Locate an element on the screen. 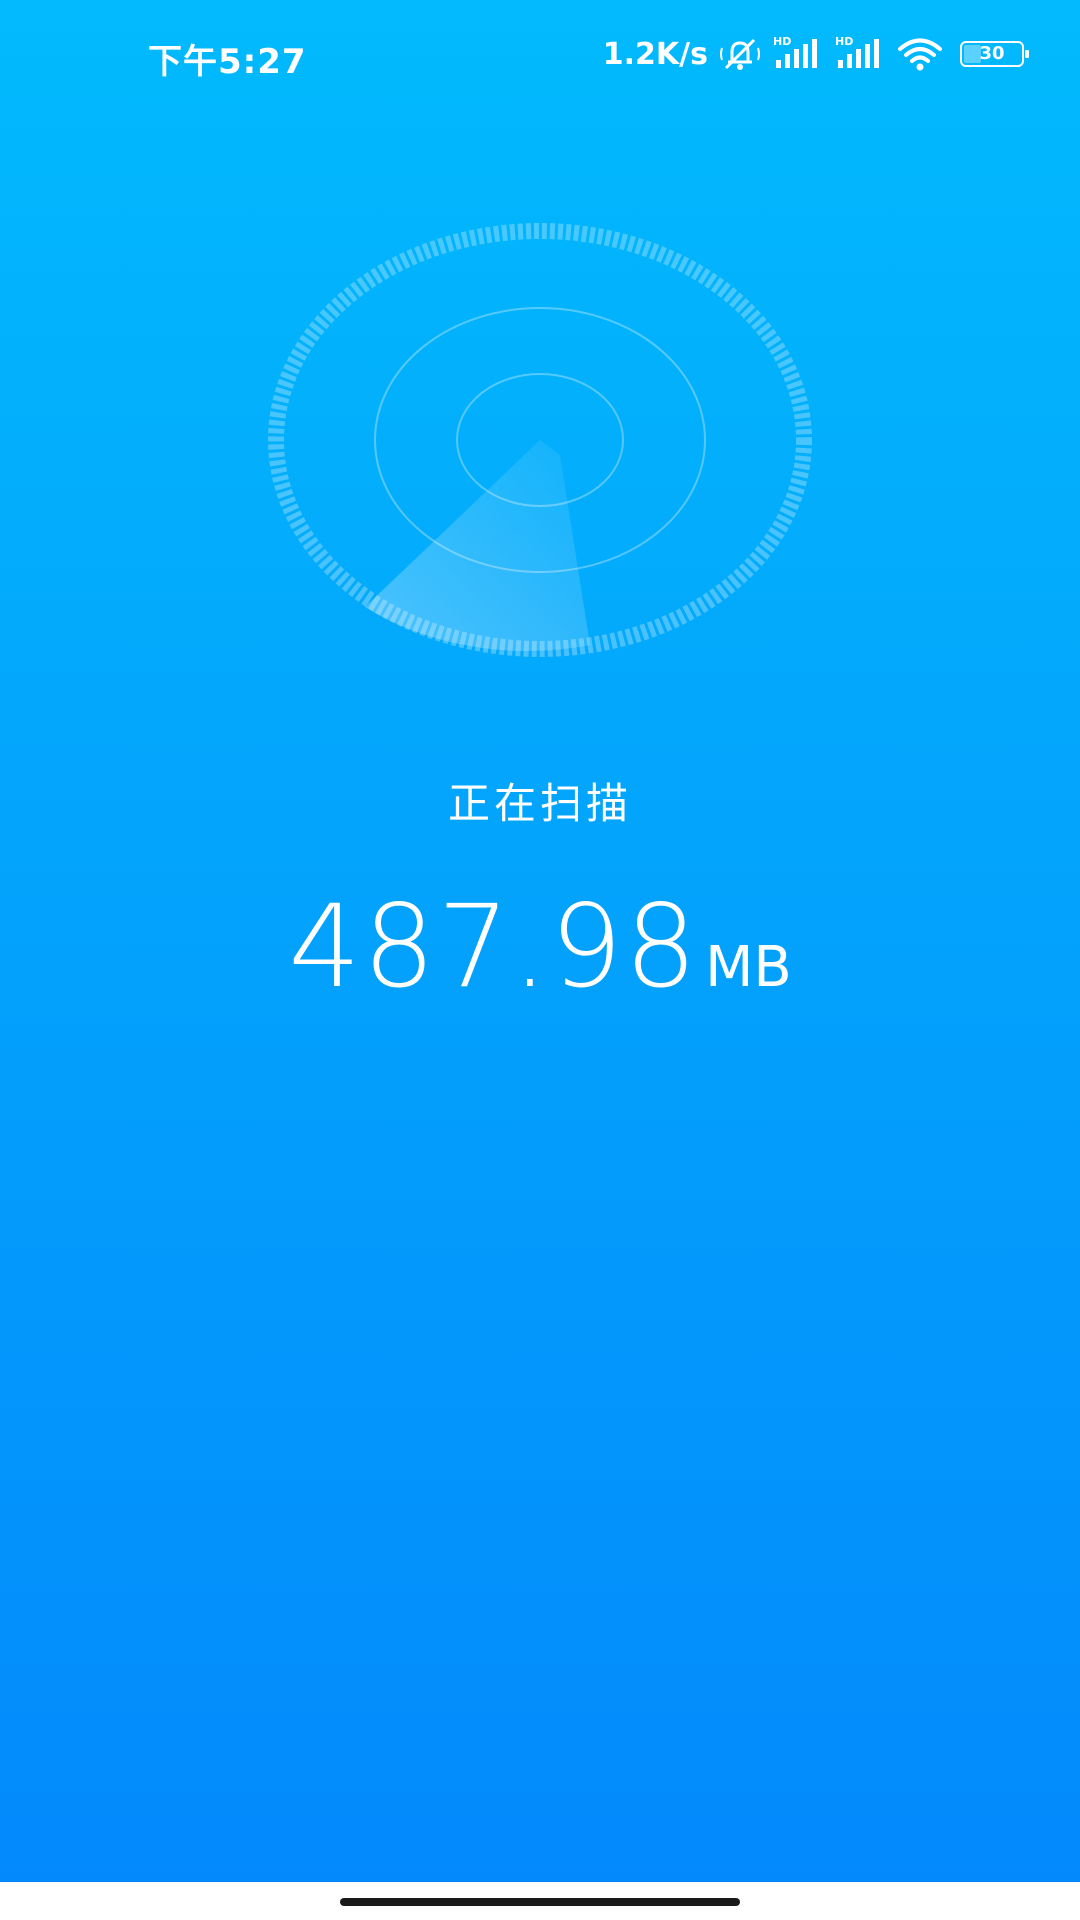 This screenshot has height=1920, width=1080. wifi-icon is located at coordinates (920, 54).